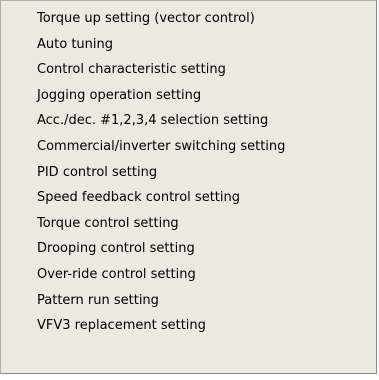 This screenshot has width=379, height=380. Describe the element at coordinates (188, 96) in the screenshot. I see `menu-item-jogging-operation-setting: Jogging operation setting` at that location.